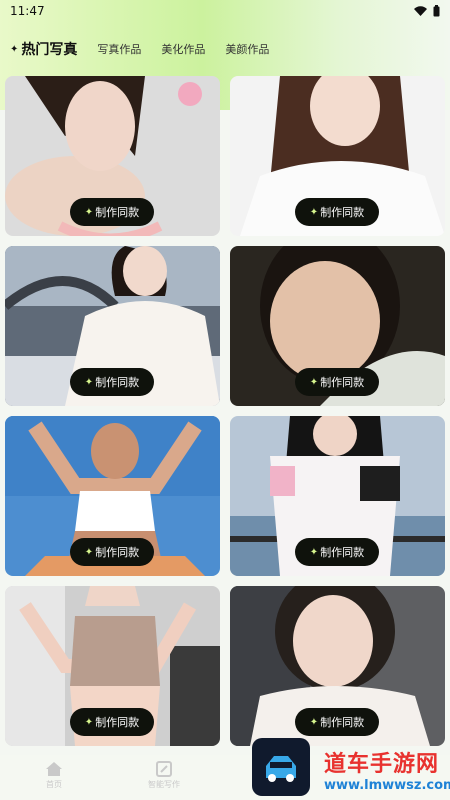 This screenshot has height=800, width=450. What do you see at coordinates (225, 11) in the screenshot?
I see `status-bar: 11:47` at bounding box center [225, 11].